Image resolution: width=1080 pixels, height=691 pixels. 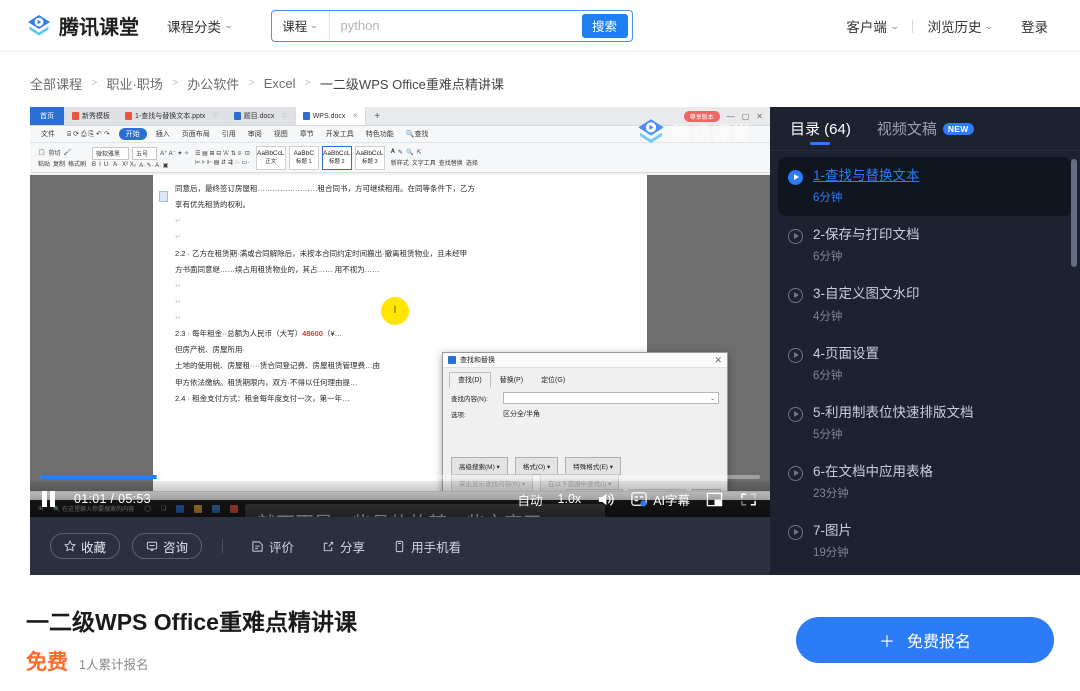 What do you see at coordinates (434, 152) in the screenshot?
I see `ribbon-tools-top: 𝐀 ✎ 🔍 ⇱` at bounding box center [434, 152].